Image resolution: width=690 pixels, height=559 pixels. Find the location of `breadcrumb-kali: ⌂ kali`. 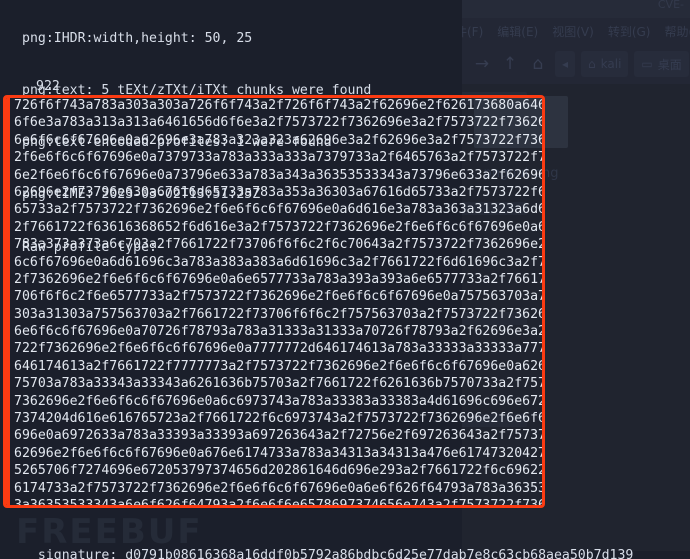

breadcrumb-kali: ⌂ kali is located at coordinates (605, 64).